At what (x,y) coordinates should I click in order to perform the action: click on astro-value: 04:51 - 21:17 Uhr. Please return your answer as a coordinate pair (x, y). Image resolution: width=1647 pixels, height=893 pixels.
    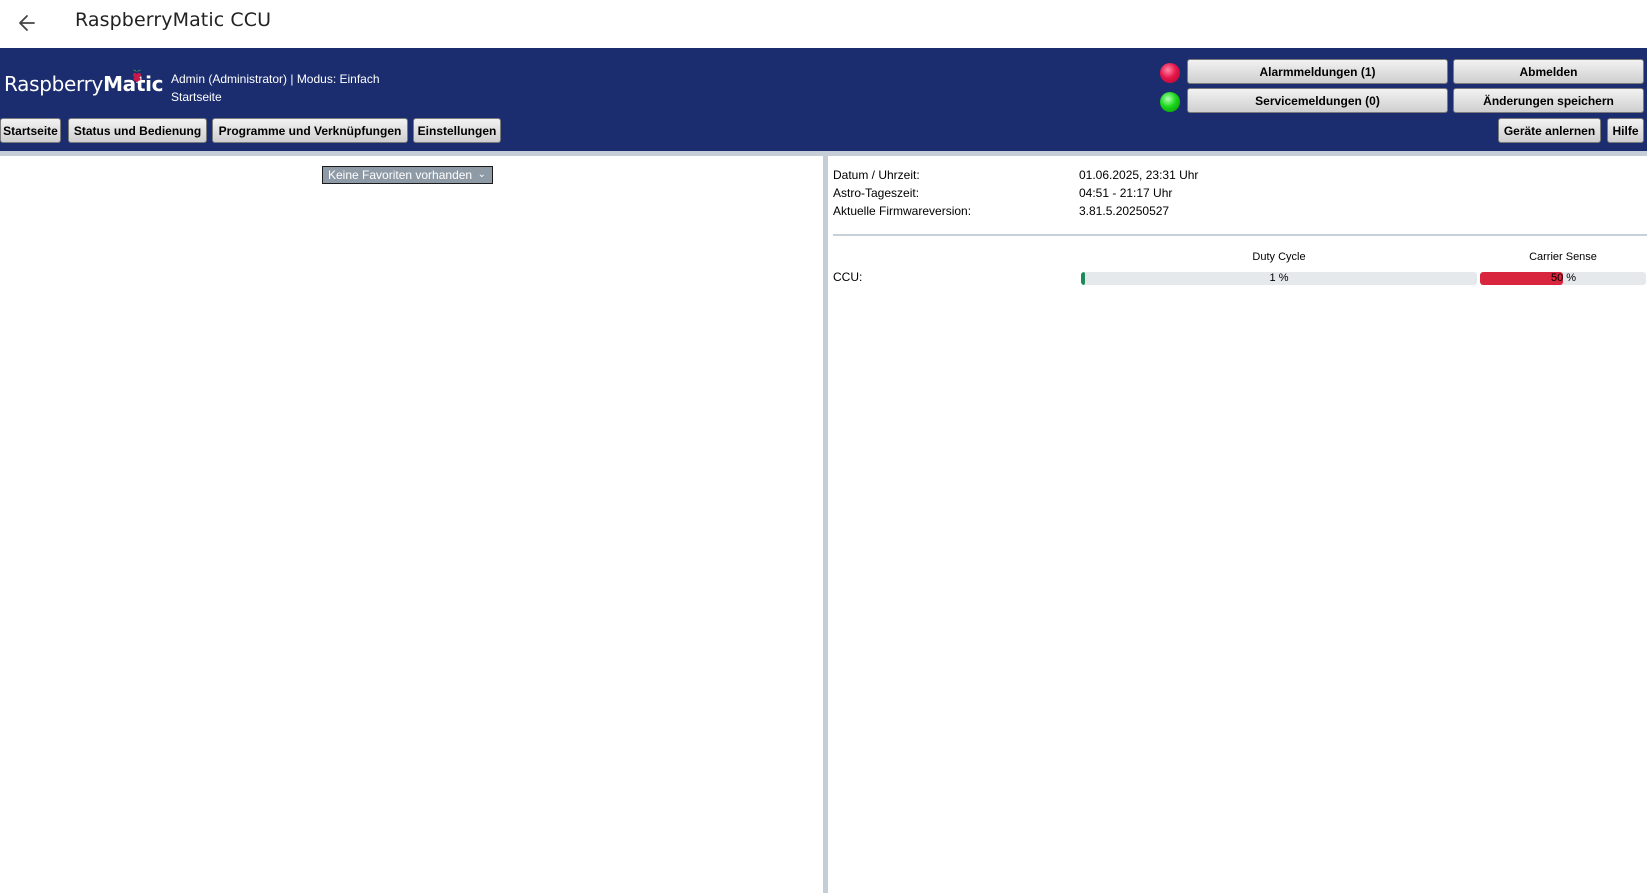
    Looking at the image, I should click on (1126, 193).